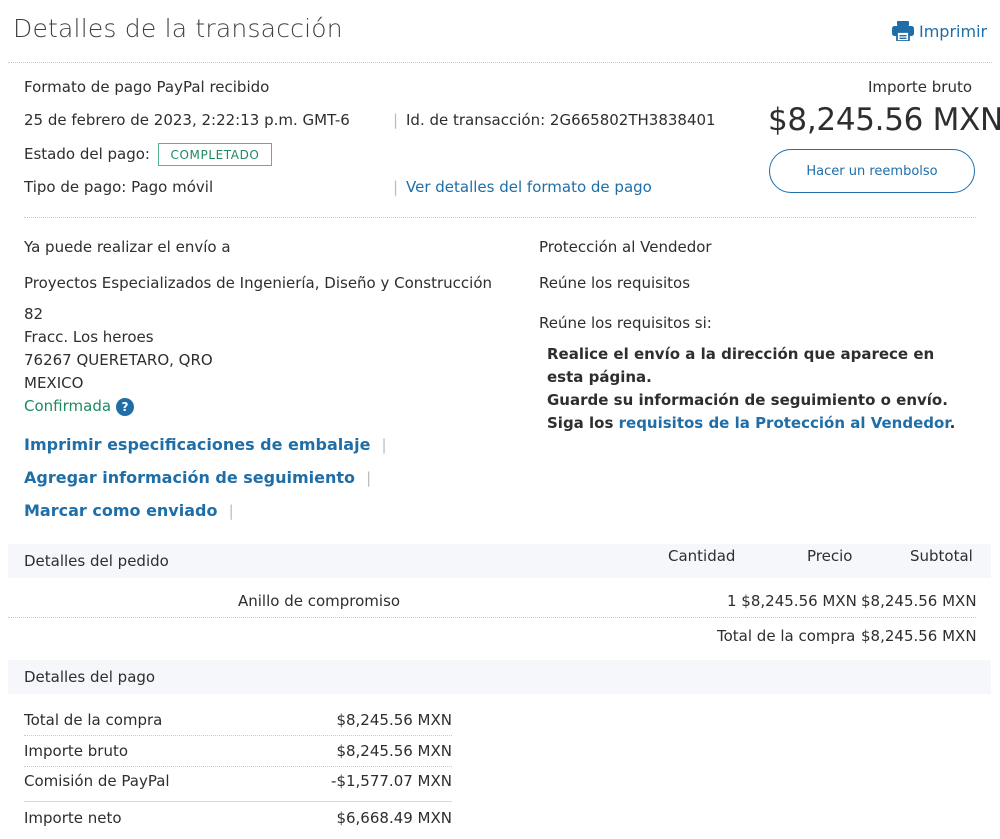 The image size is (1000, 839). What do you see at coordinates (903, 31) in the screenshot?
I see `printer-icon` at bounding box center [903, 31].